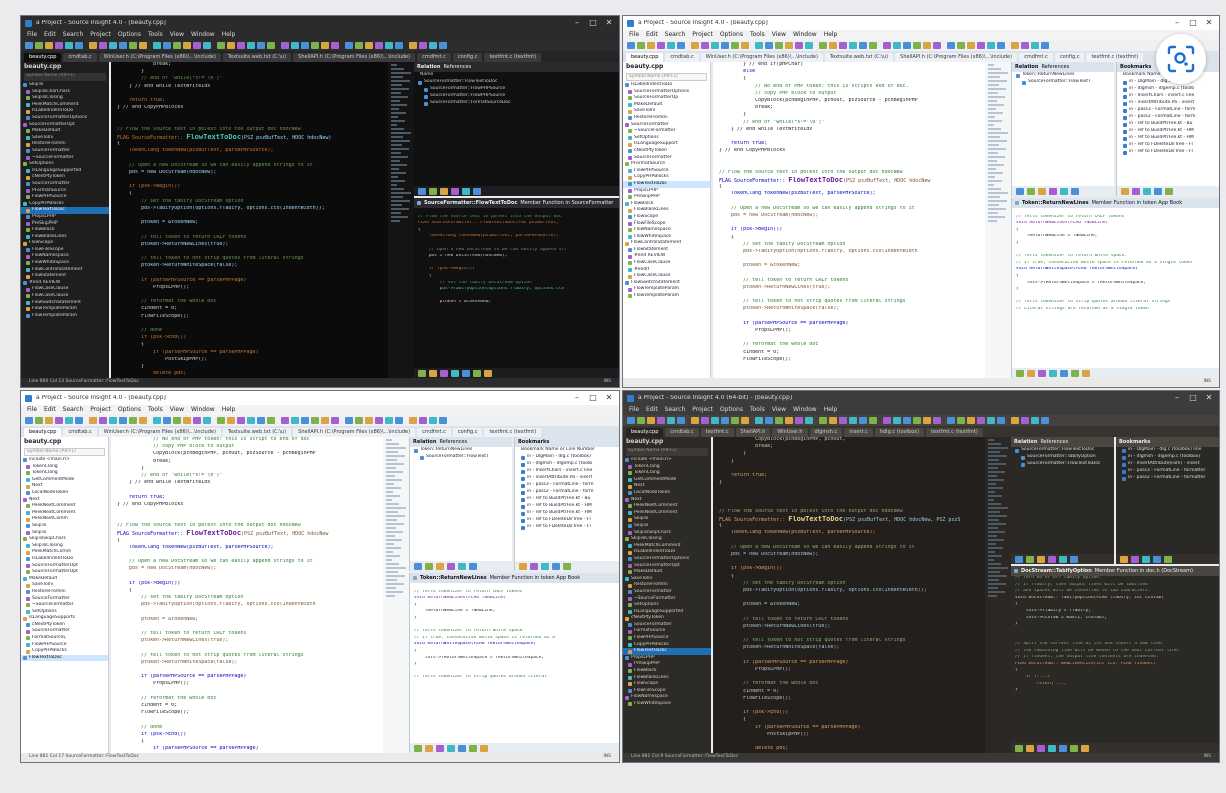 The width and height of the screenshot is (1226, 793). What do you see at coordinates (434, 57) in the screenshot?
I see `file-tab: cmdfmt.c` at bounding box center [434, 57].